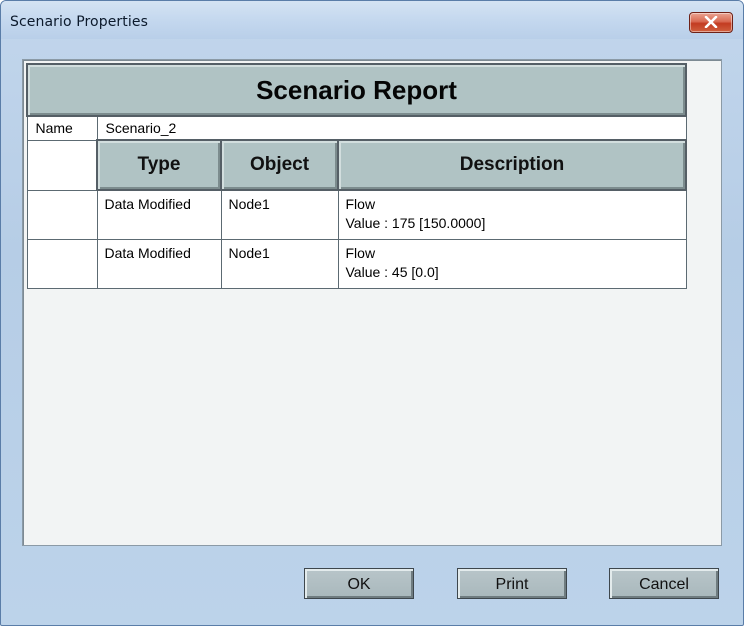 The width and height of the screenshot is (744, 626). What do you see at coordinates (159, 165) in the screenshot?
I see `column-header-type: Type` at bounding box center [159, 165].